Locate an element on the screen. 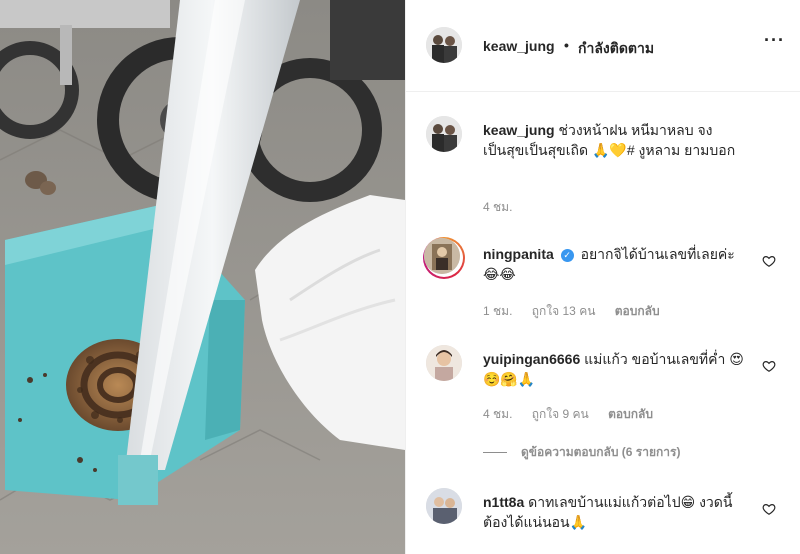 The image size is (800, 554). view-replies-button: ดูข้อความตอบกลับ (6 รายการ) is located at coordinates (633, 452).